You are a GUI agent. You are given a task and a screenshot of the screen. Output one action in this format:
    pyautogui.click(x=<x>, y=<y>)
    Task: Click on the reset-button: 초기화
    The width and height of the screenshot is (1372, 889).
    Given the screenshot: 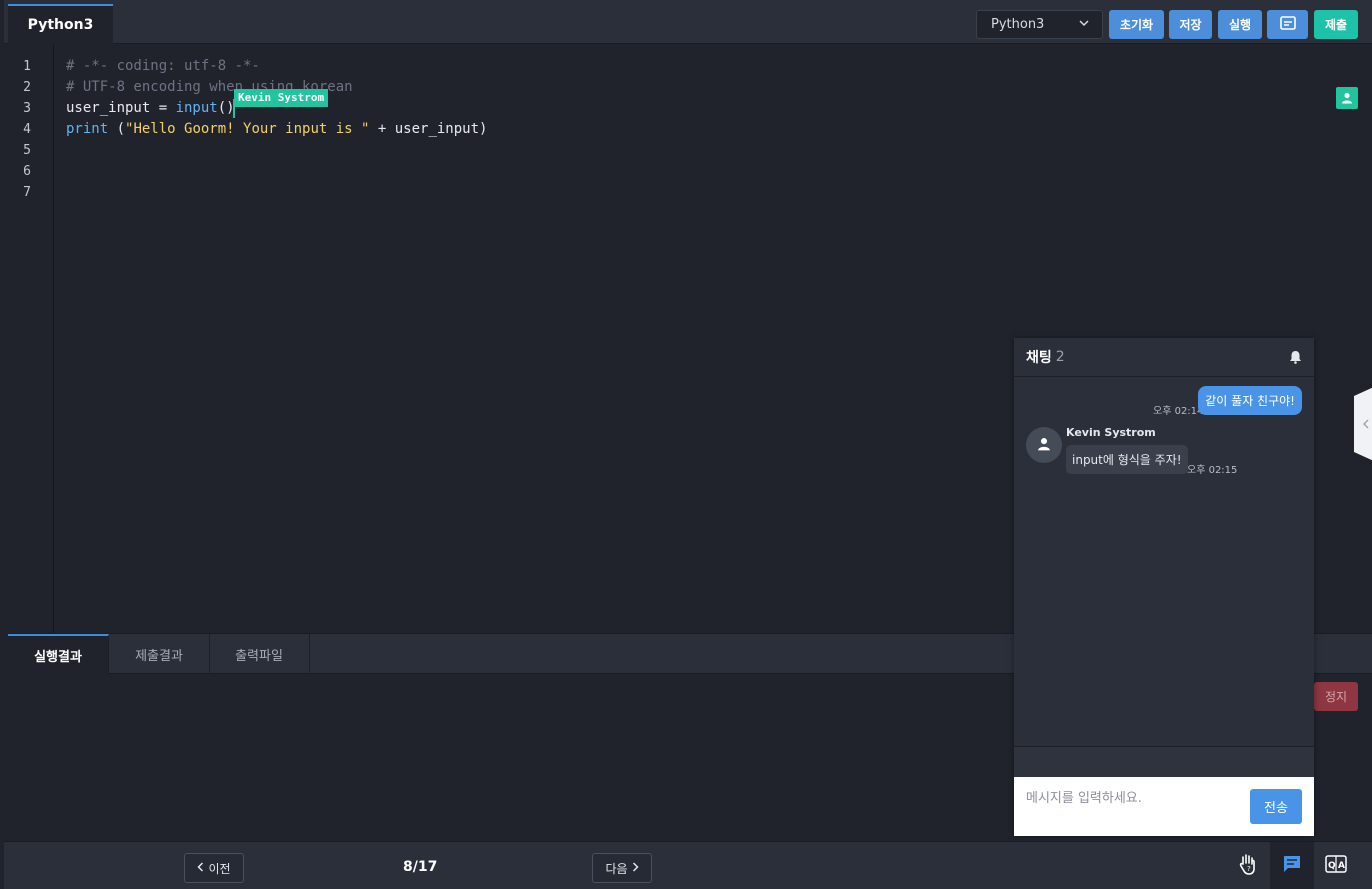 What is the action you would take?
    pyautogui.click(x=1136, y=24)
    